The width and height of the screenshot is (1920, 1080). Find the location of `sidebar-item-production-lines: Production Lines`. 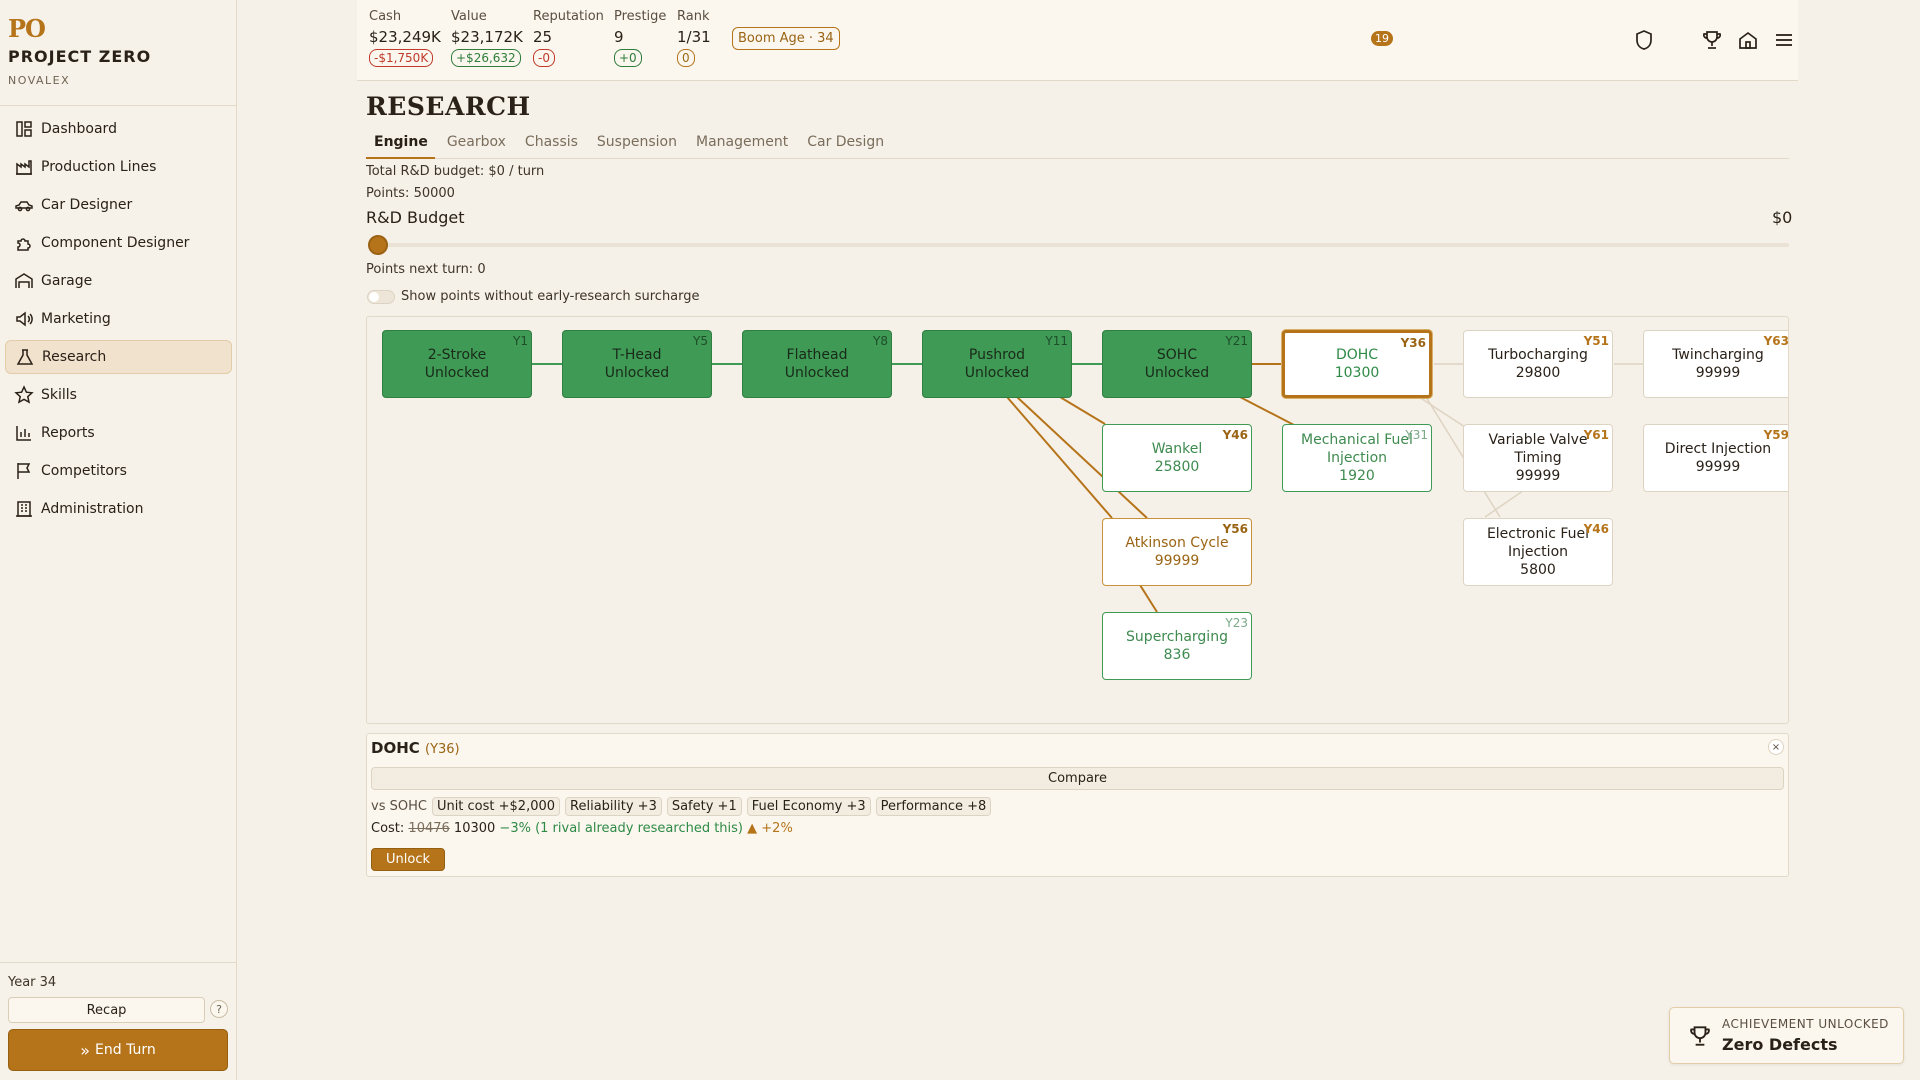

sidebar-item-production-lines: Production Lines is located at coordinates (118, 167).